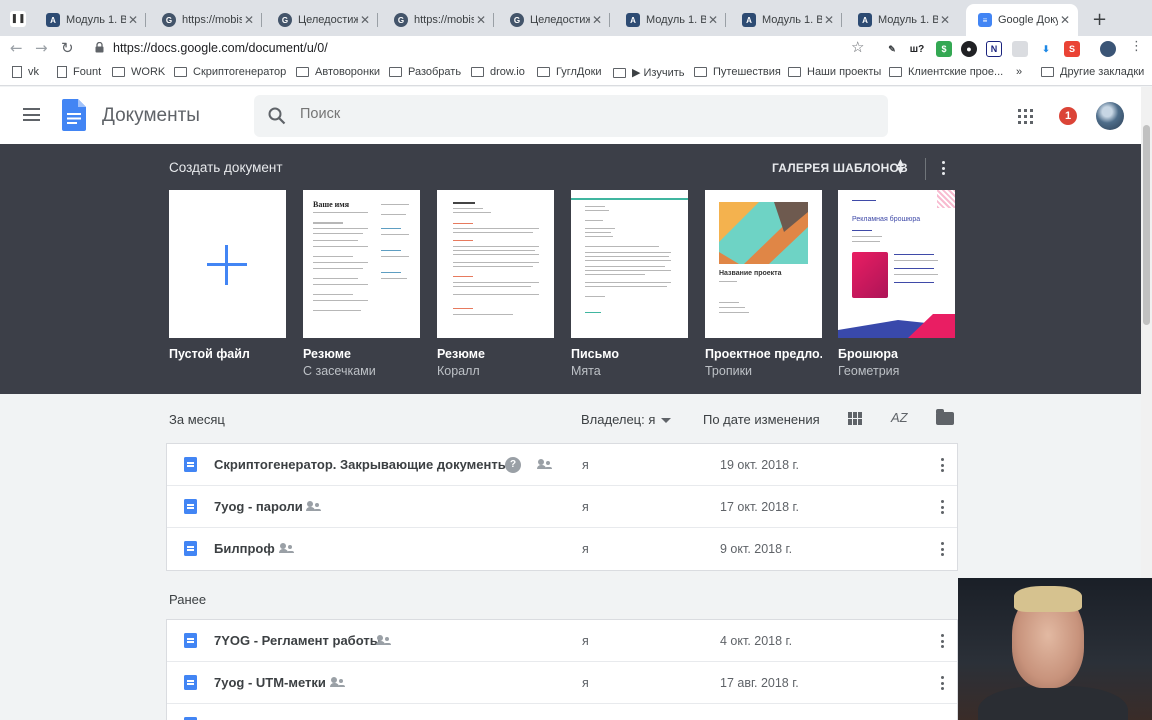 The image size is (1152, 720). What do you see at coordinates (513, 465) in the screenshot?
I see `help-badge-icon: ?` at bounding box center [513, 465].